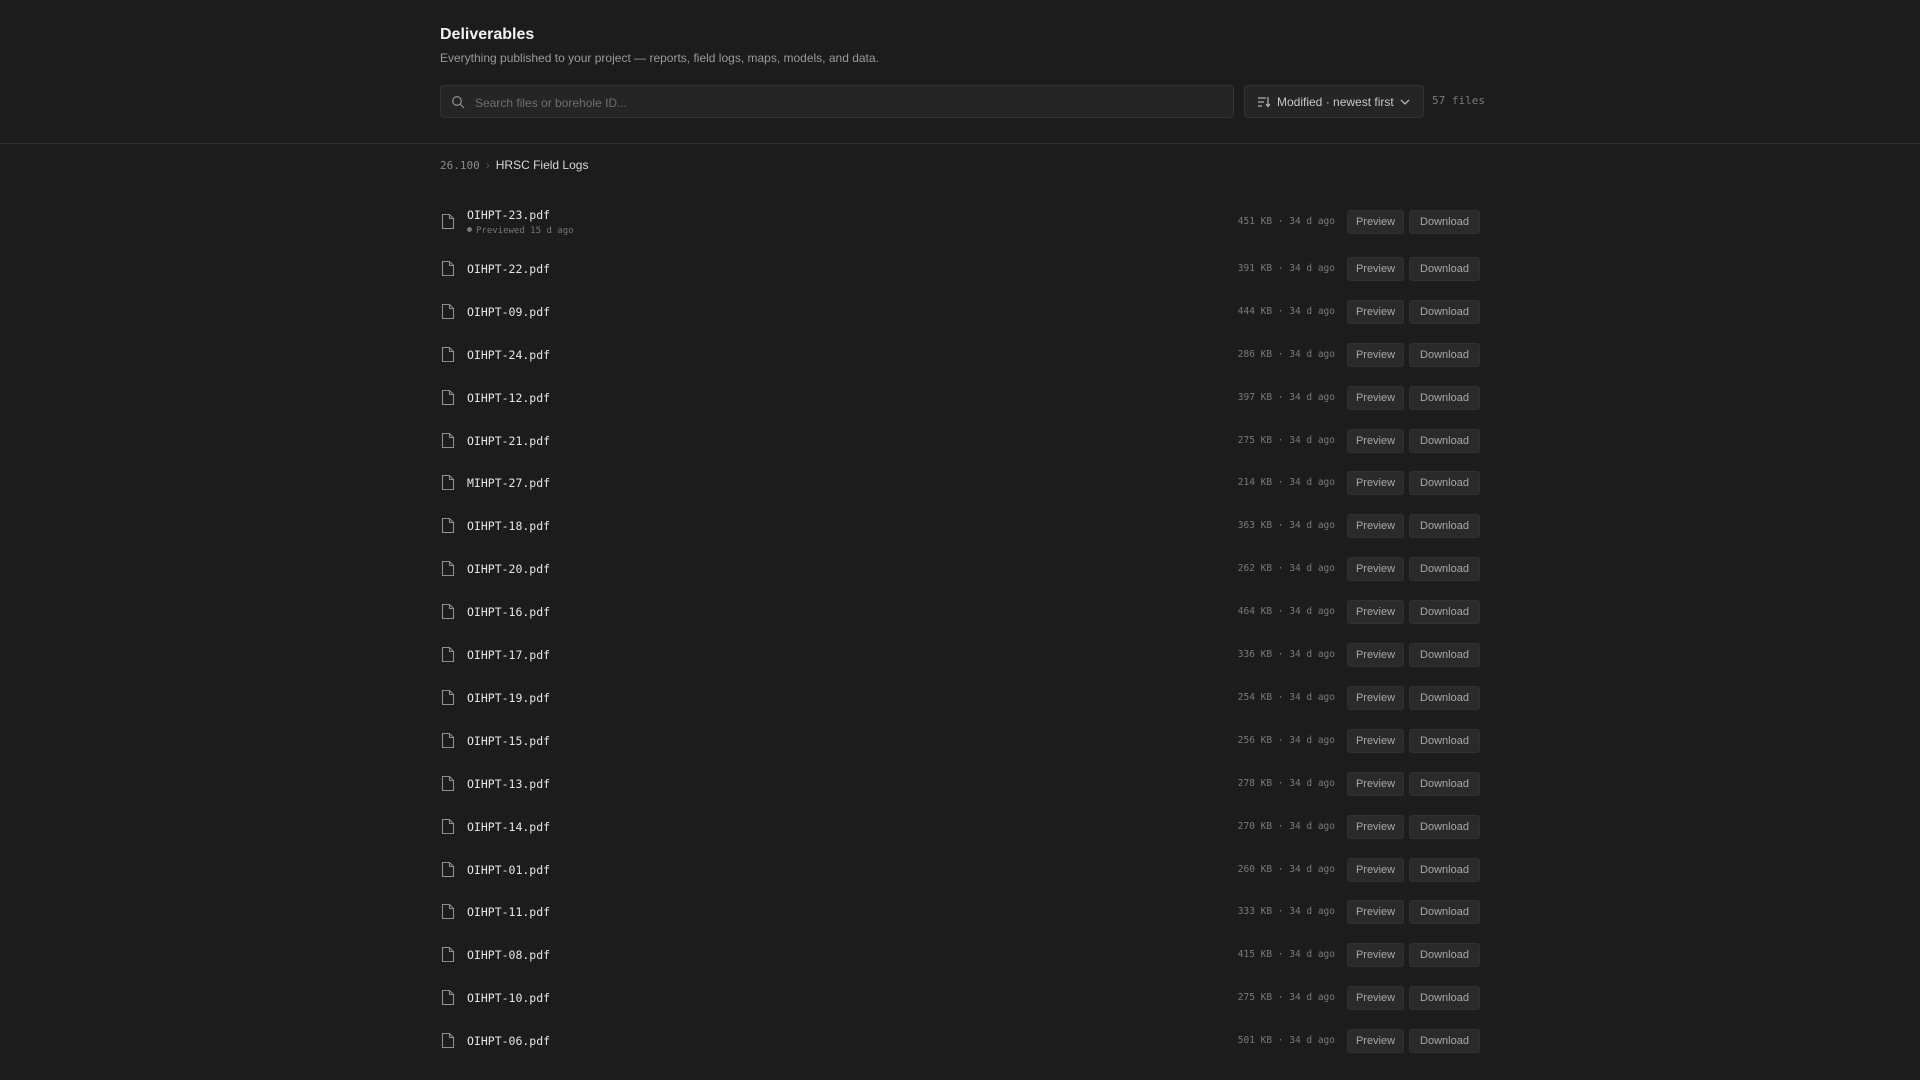 The image size is (1920, 1080). I want to click on file-name: OIHPT-12.pdf, so click(508, 398).